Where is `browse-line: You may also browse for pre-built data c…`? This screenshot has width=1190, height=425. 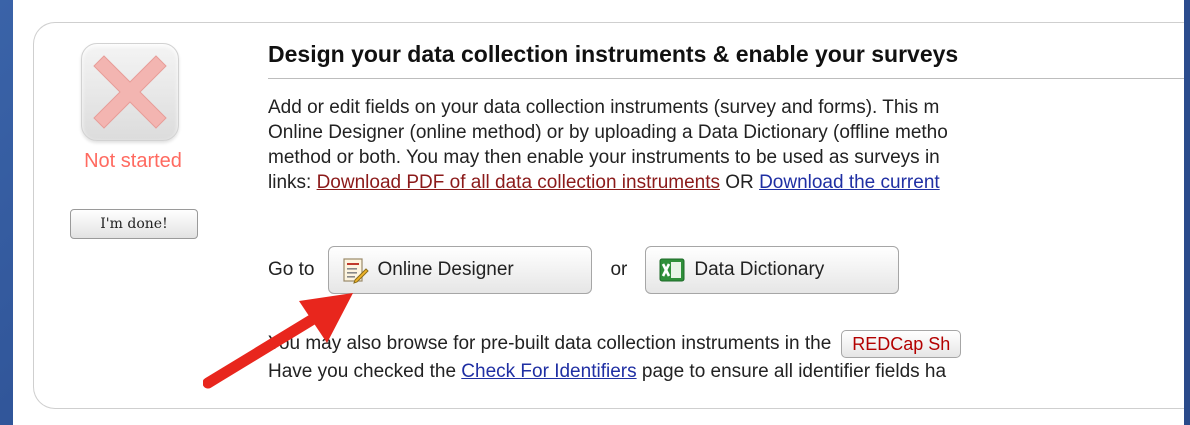
browse-line: You may also browse for pre-built data c… is located at coordinates (615, 344).